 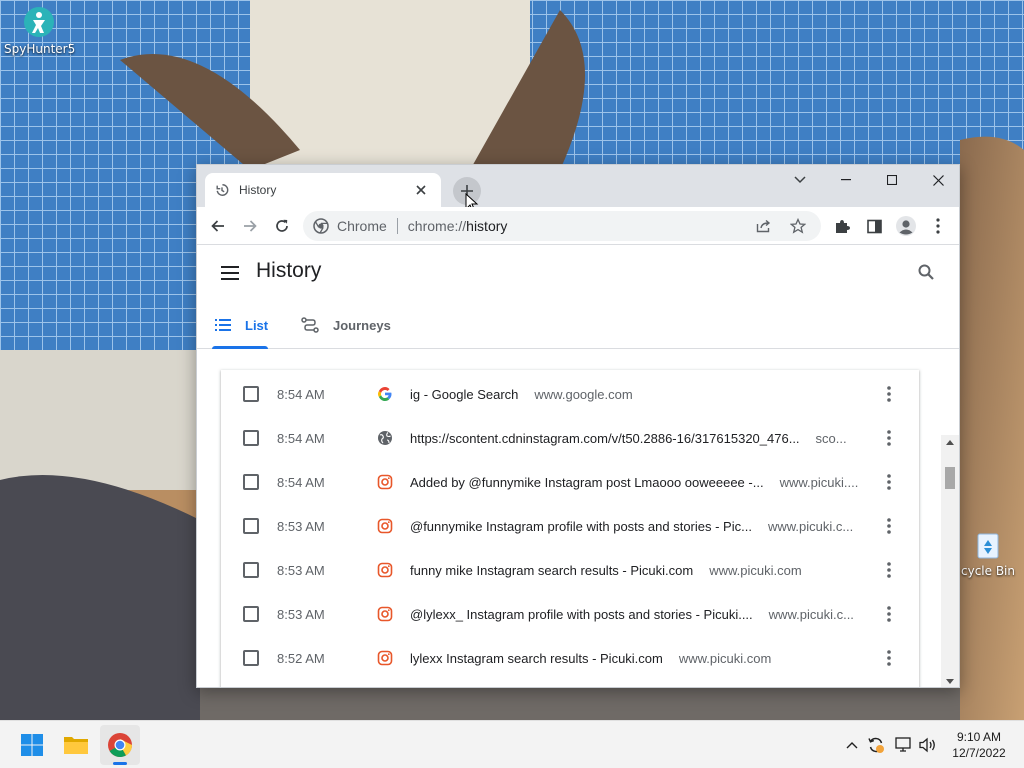 I want to click on hamburger-menu-icon, so click(x=230, y=273).